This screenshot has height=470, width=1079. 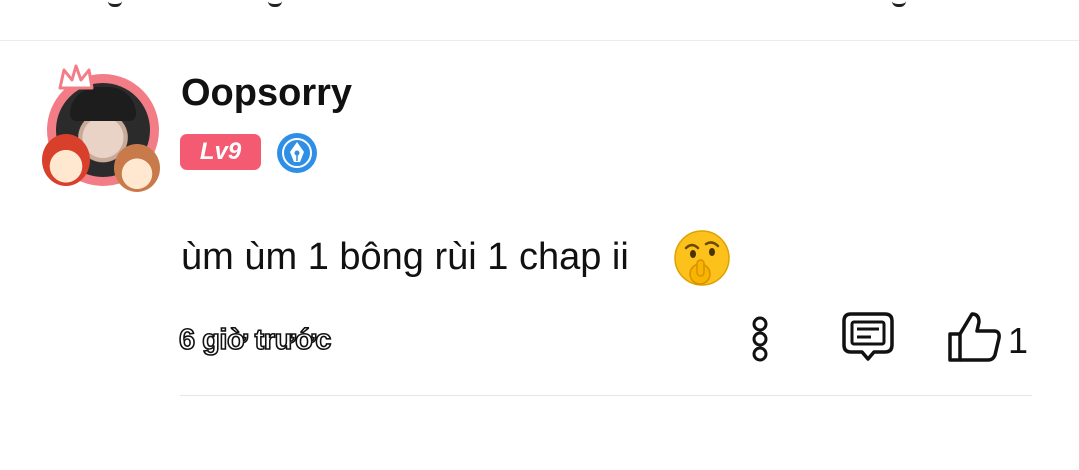 I want to click on timestamp: 6 giờ trước, so click(x=255, y=340).